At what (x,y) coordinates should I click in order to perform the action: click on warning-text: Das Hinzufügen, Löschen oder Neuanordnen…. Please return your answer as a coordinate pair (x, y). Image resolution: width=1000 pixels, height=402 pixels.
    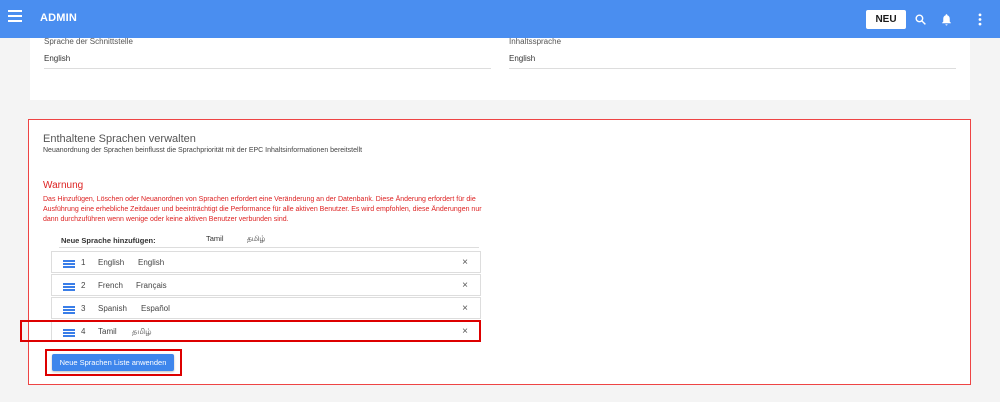
    Looking at the image, I should click on (262, 209).